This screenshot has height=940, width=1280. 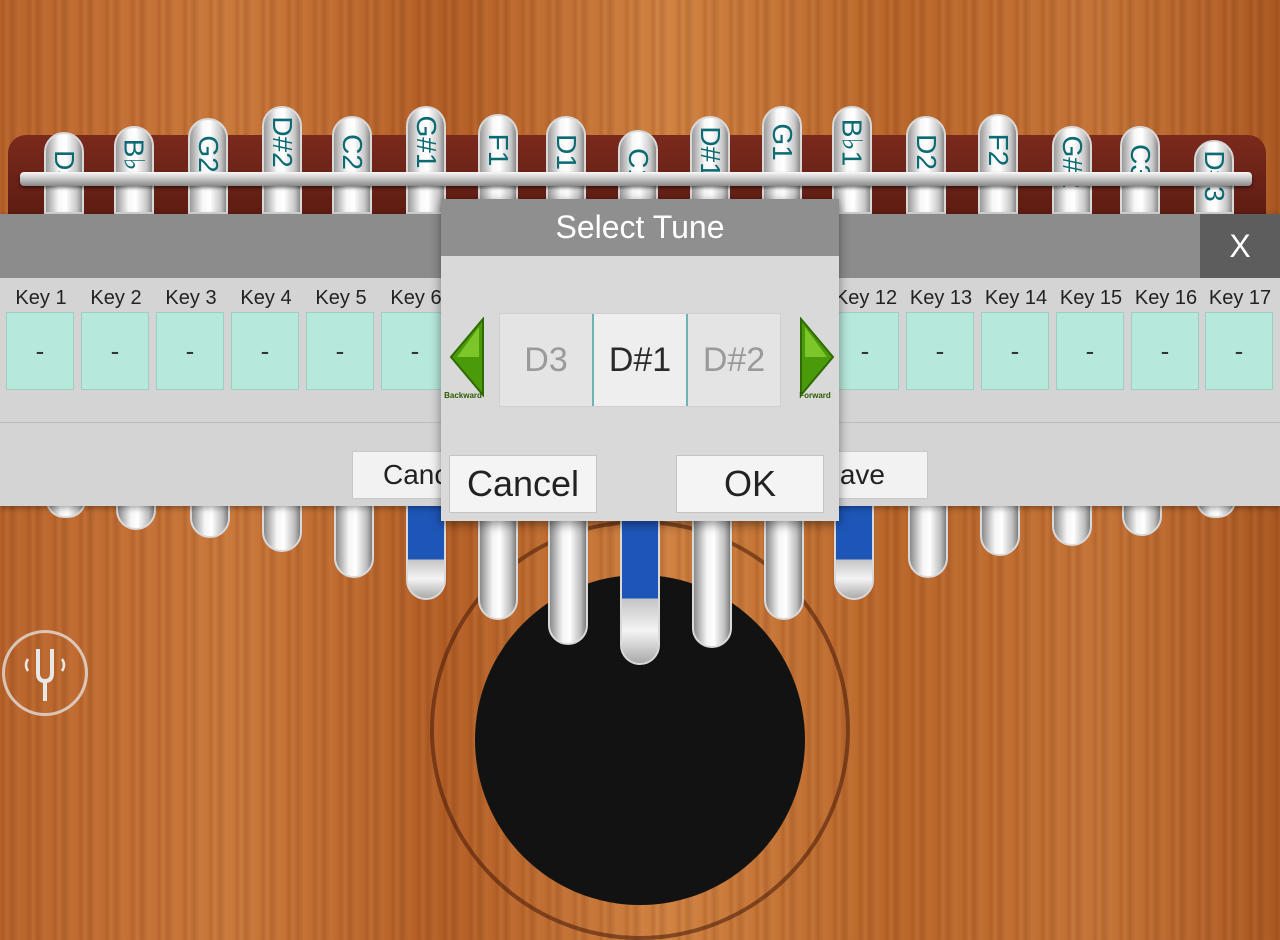 I want to click on kalimba-tine: B♭2, so click(x=134, y=170).